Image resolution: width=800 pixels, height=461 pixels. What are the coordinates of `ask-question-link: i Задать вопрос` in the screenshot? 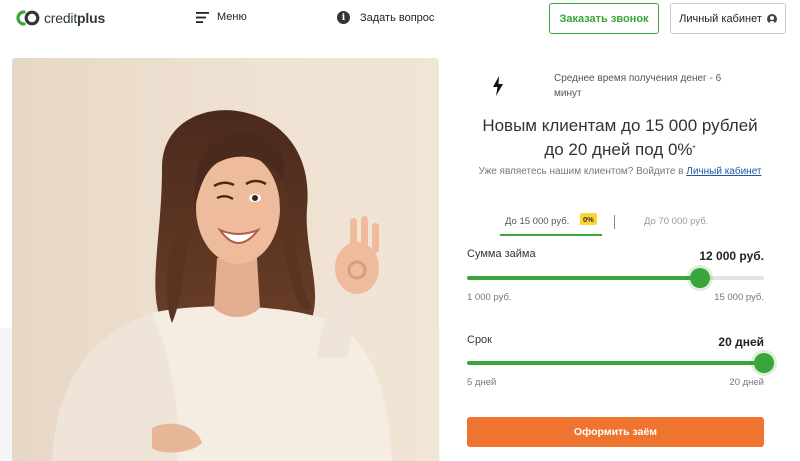 It's located at (385, 17).